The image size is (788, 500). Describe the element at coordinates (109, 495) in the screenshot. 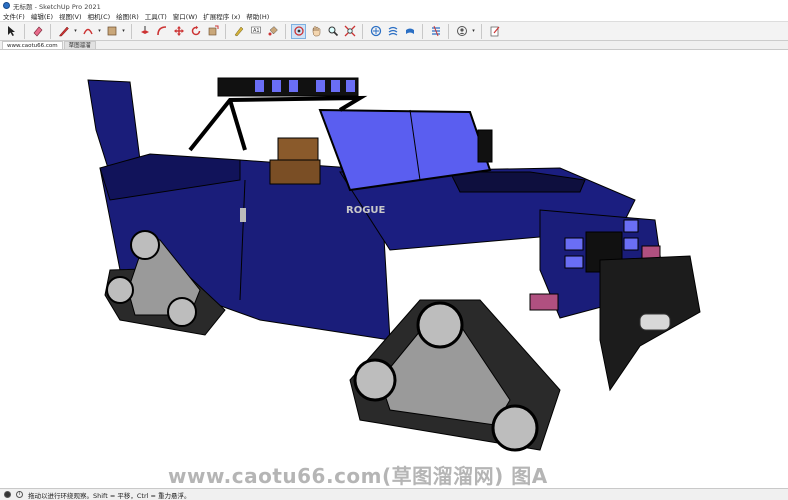

I see `status-message: 拖动以进行环绕观察。Shift = 平移，Ctrl = 重力悬浮。` at that location.